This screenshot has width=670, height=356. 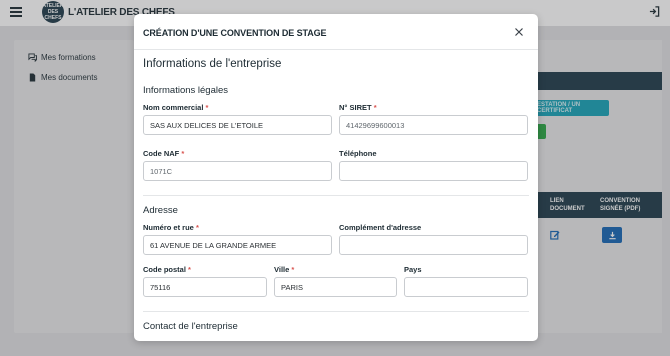 What do you see at coordinates (433, 245) in the screenshot?
I see `complement-input` at bounding box center [433, 245].